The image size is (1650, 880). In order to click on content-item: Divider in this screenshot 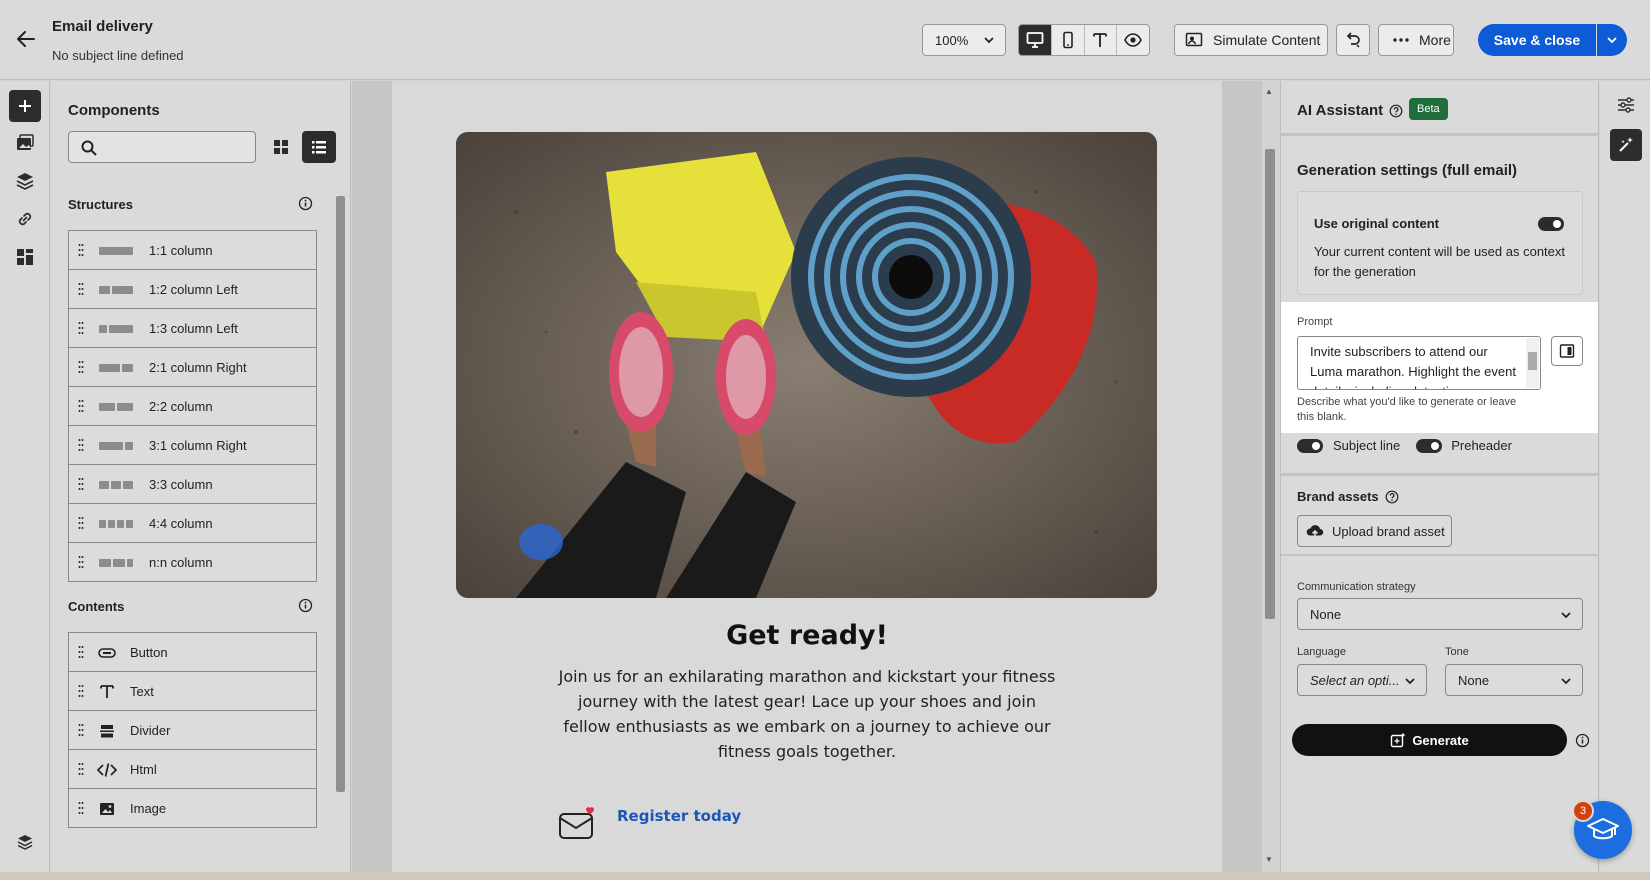, I will do `click(192, 730)`.